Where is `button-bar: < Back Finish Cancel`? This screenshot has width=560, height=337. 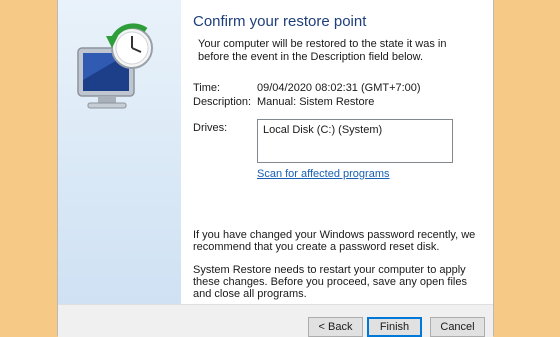 button-bar: < Back Finish Cancel is located at coordinates (275, 320).